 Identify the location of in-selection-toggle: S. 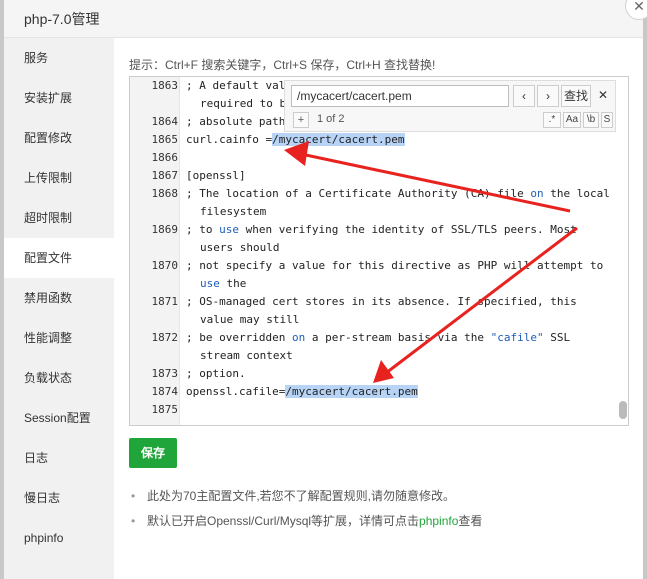
(607, 120).